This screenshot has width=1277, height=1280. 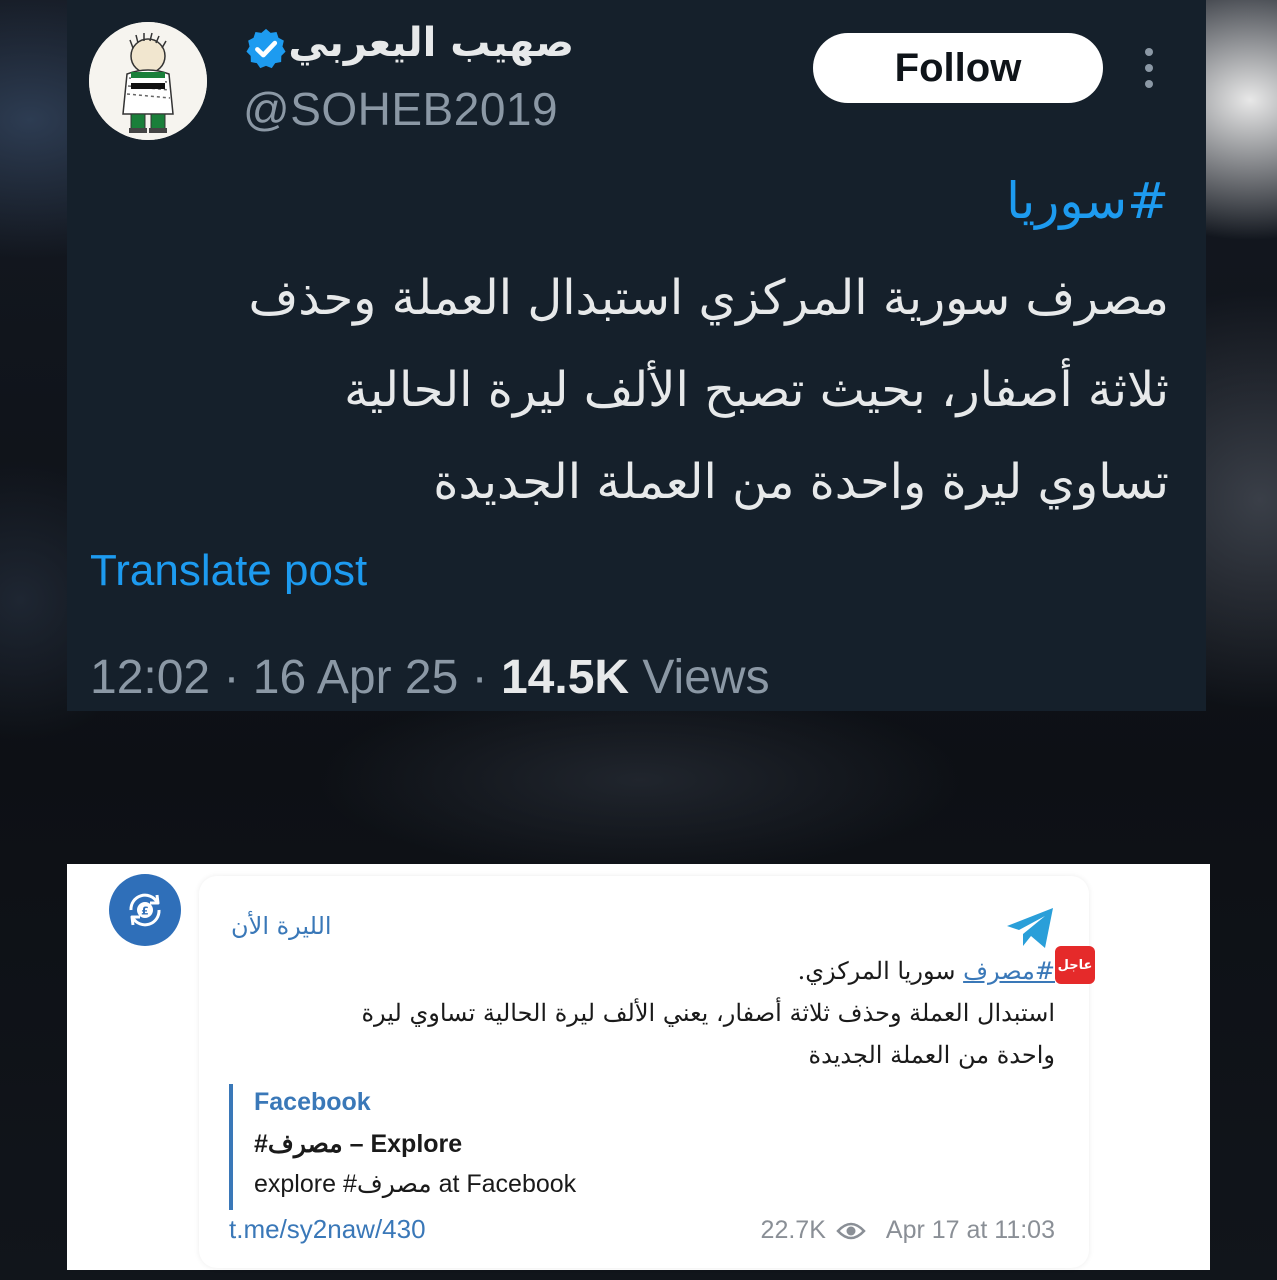 What do you see at coordinates (266, 48) in the screenshot?
I see `verified-badge-icon` at bounding box center [266, 48].